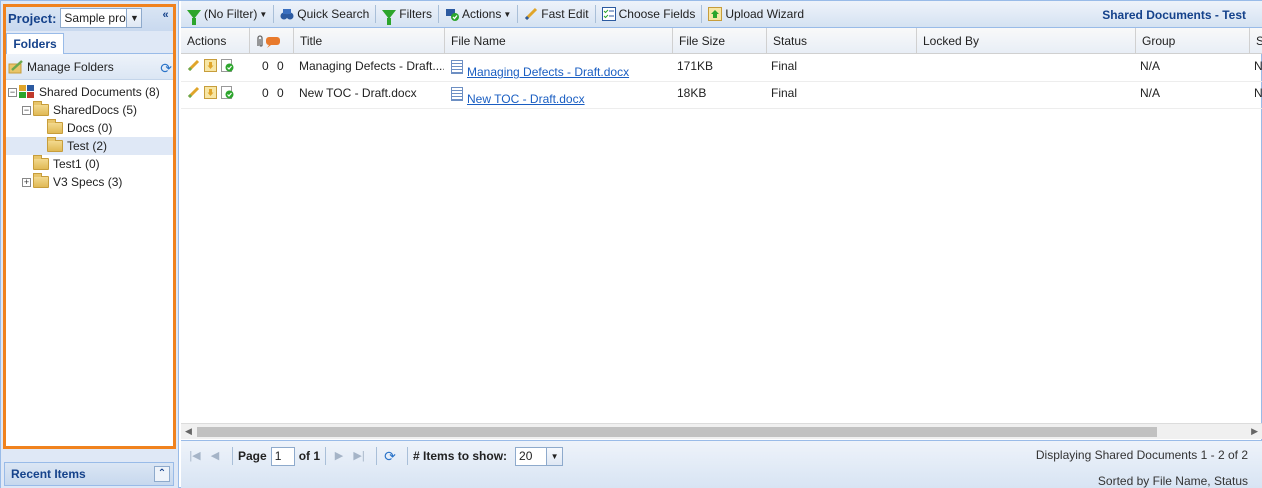 This screenshot has width=1262, height=488. I want to click on filter-dropdown: (No Filter) ▼, so click(227, 16).